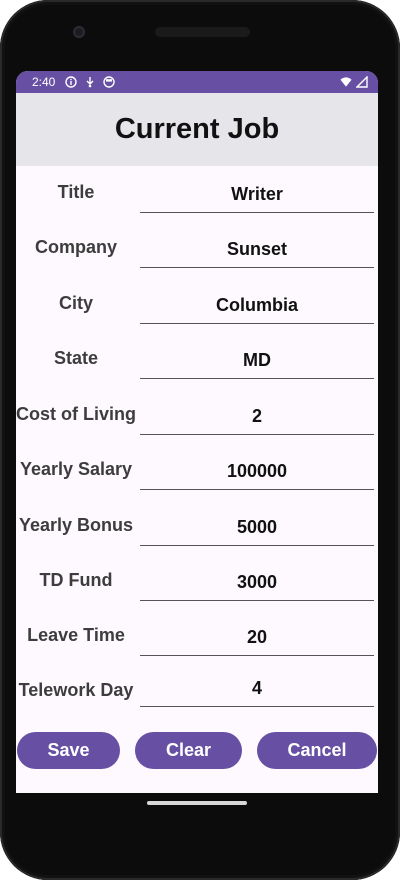 This screenshot has width=400, height=880. Describe the element at coordinates (90, 82) in the screenshot. I see `download-icon` at that location.